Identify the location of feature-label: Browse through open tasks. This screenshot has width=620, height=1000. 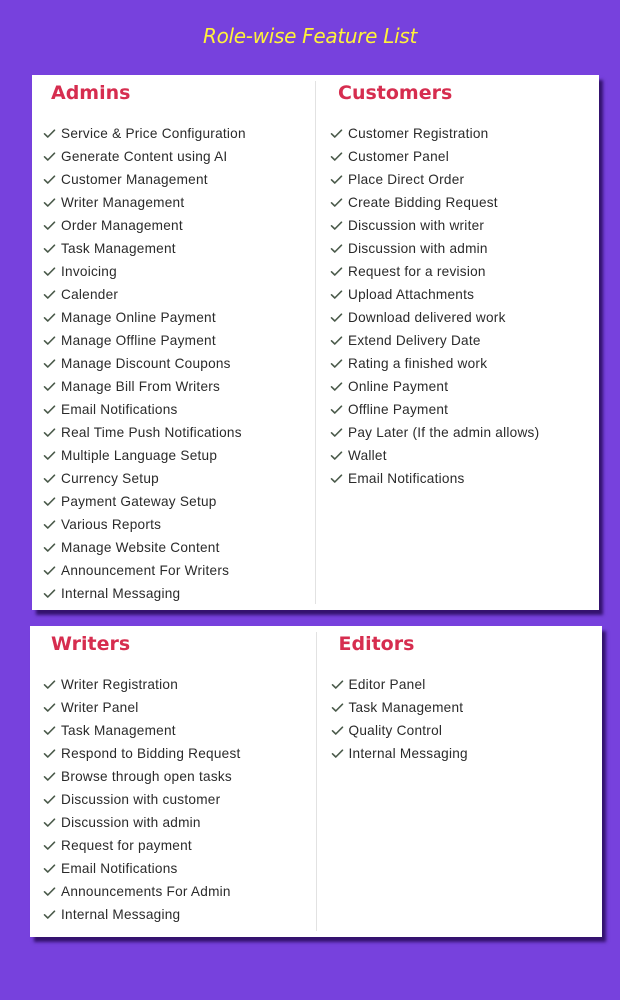
(146, 776).